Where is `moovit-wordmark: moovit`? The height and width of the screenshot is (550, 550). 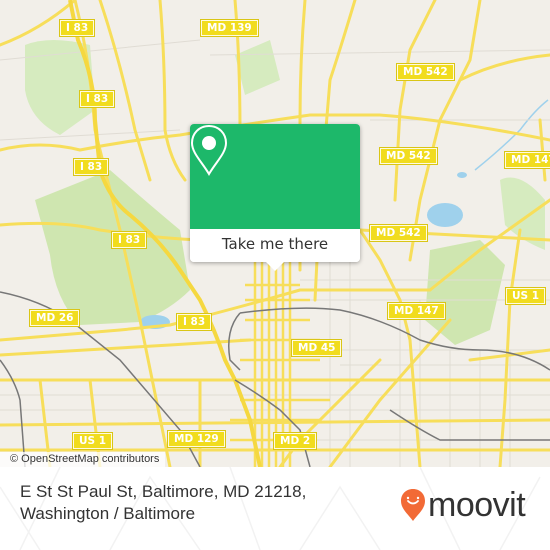
moovit-wordmark: moovit is located at coordinates (477, 505).